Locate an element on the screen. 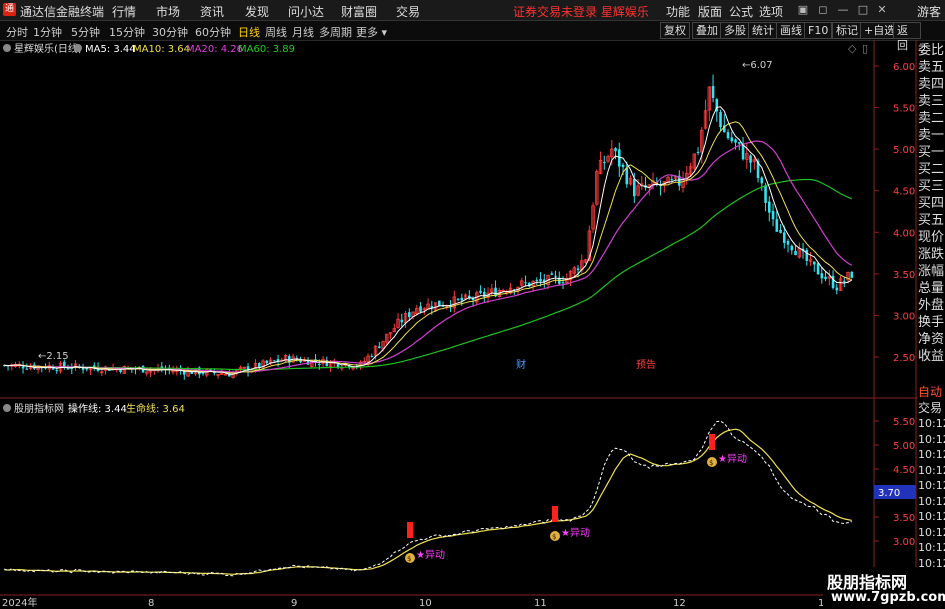 This screenshot has height=609, width=945. menu-trade: 交易 is located at coordinates (408, 11).